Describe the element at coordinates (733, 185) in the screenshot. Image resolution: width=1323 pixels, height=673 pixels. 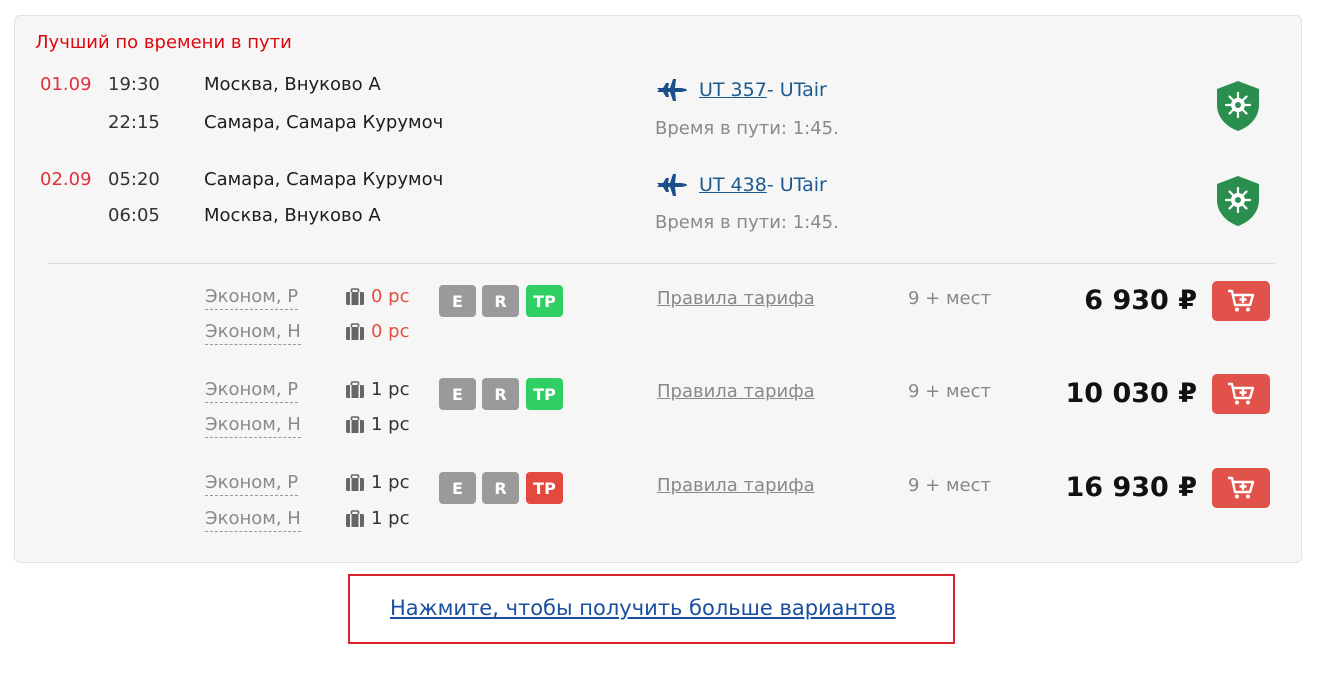
I see `flight-number-link: UT 438` at that location.